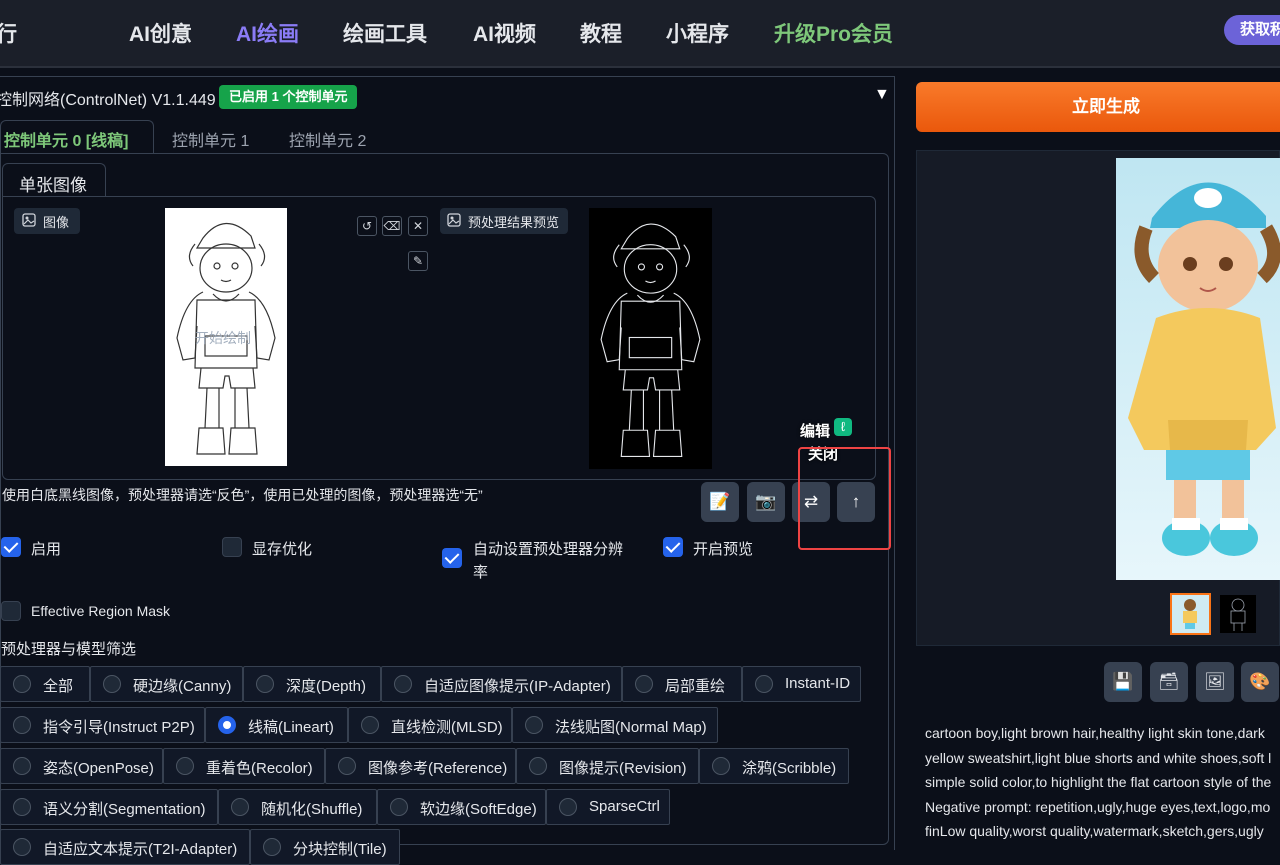 This screenshot has width=1280, height=865. Describe the element at coordinates (418, 226) in the screenshot. I see `close-icon: ✕` at that location.